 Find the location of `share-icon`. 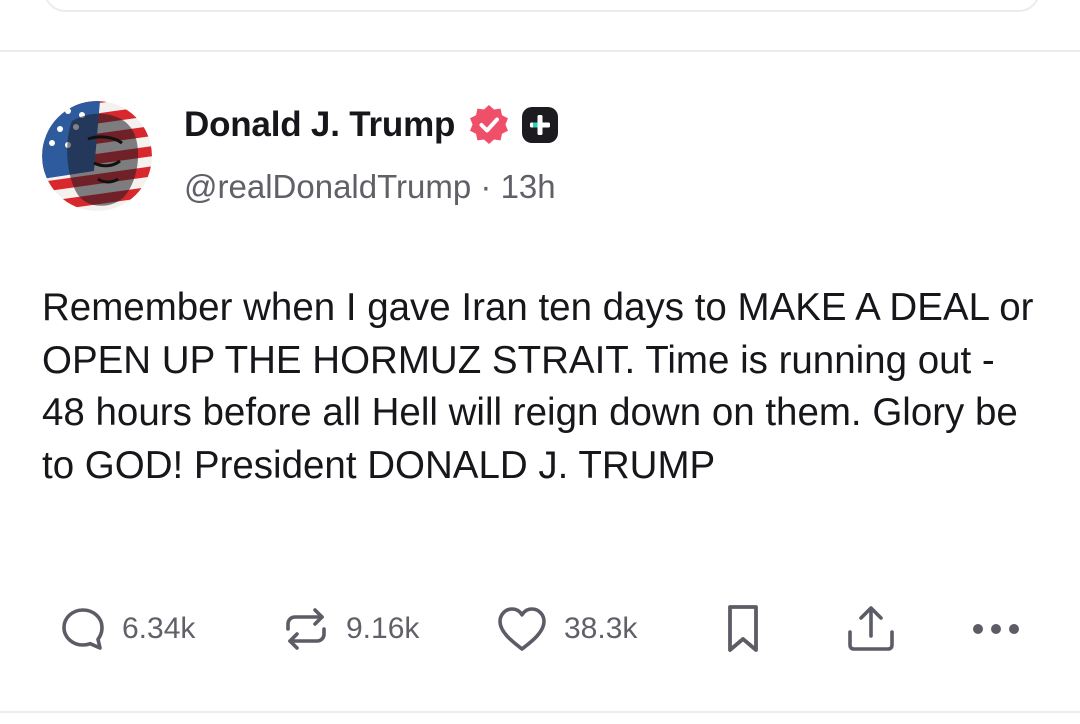

share-icon is located at coordinates (871, 628).